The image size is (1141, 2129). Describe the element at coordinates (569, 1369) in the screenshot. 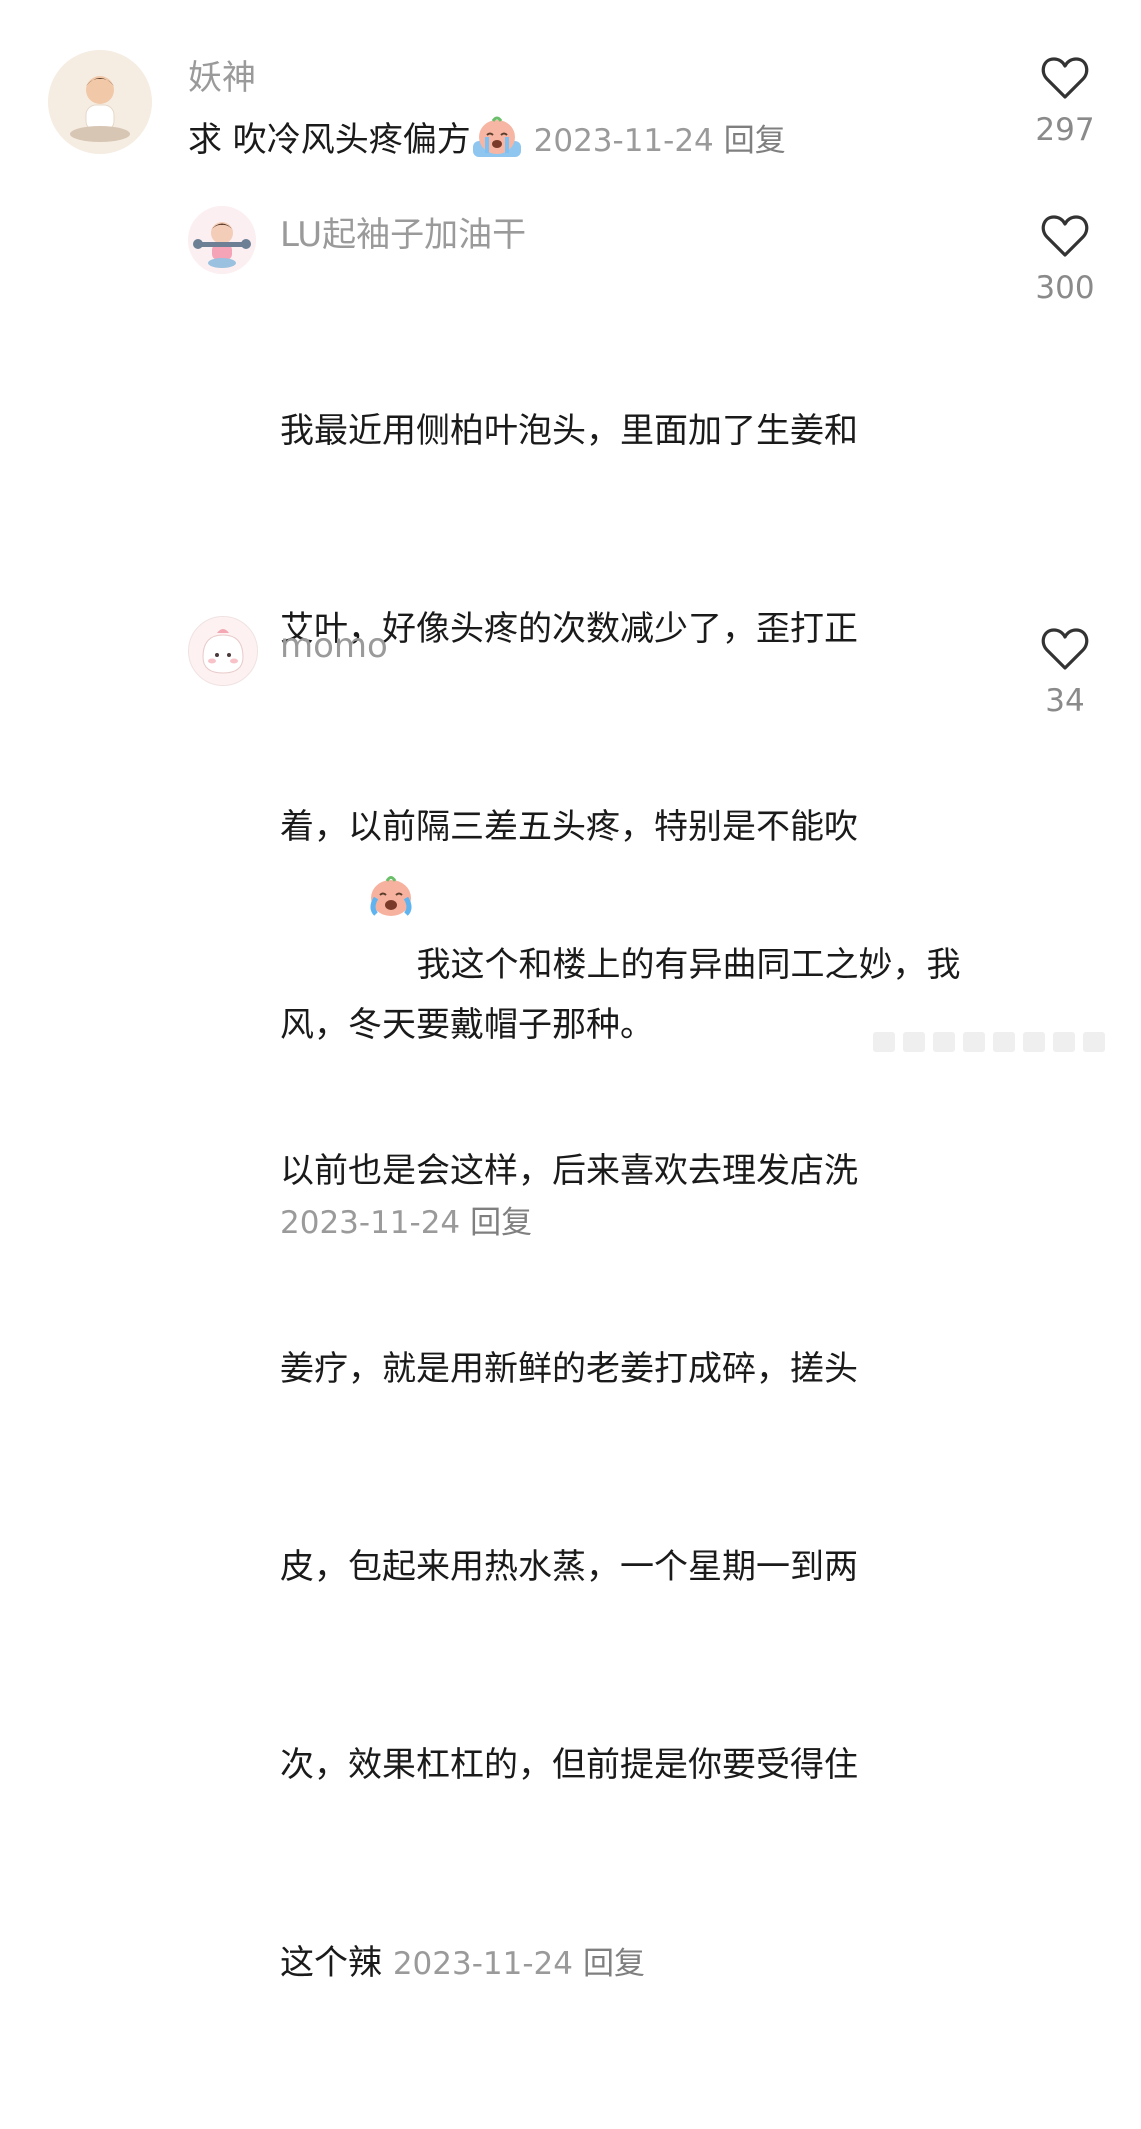

I see `comment-line: 姜疗，就是用新鲜的老姜打成碎，搓头` at that location.